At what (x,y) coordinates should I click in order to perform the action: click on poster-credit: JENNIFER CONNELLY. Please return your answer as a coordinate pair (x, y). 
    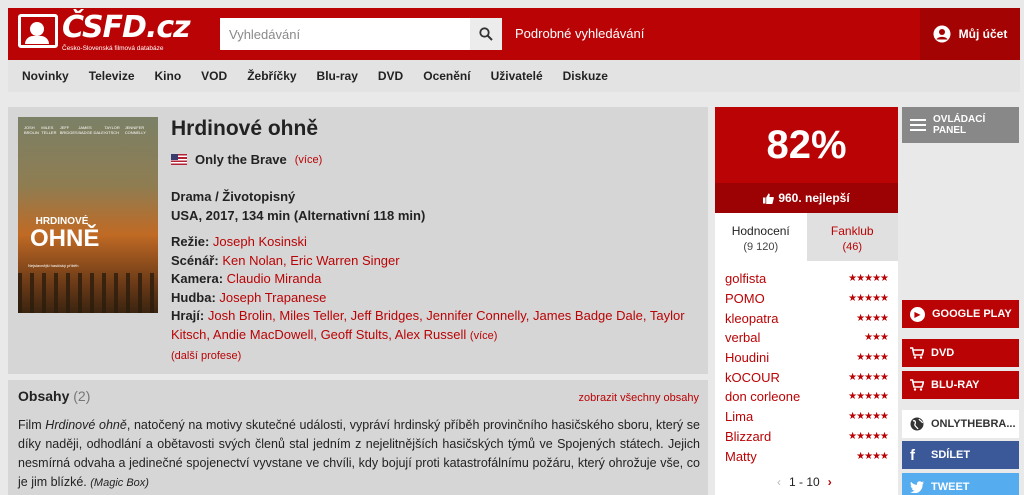
    Looking at the image, I should click on (135, 130).